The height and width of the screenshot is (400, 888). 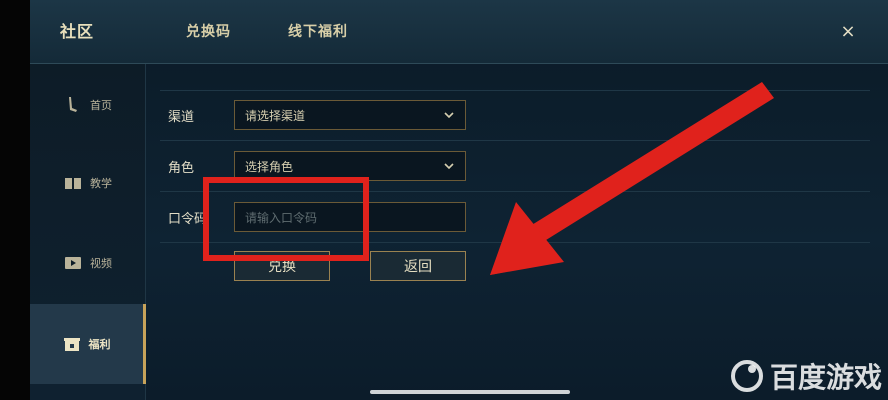 I want to click on role-select: 选择角色, so click(x=350, y=166).